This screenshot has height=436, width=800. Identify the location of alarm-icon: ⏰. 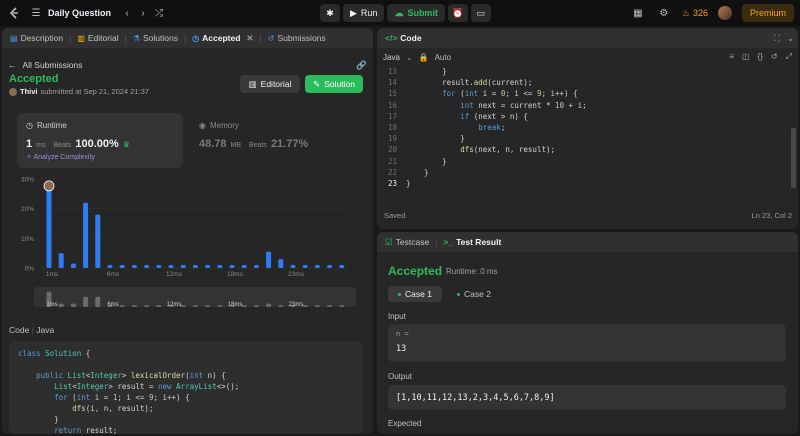
(458, 12).